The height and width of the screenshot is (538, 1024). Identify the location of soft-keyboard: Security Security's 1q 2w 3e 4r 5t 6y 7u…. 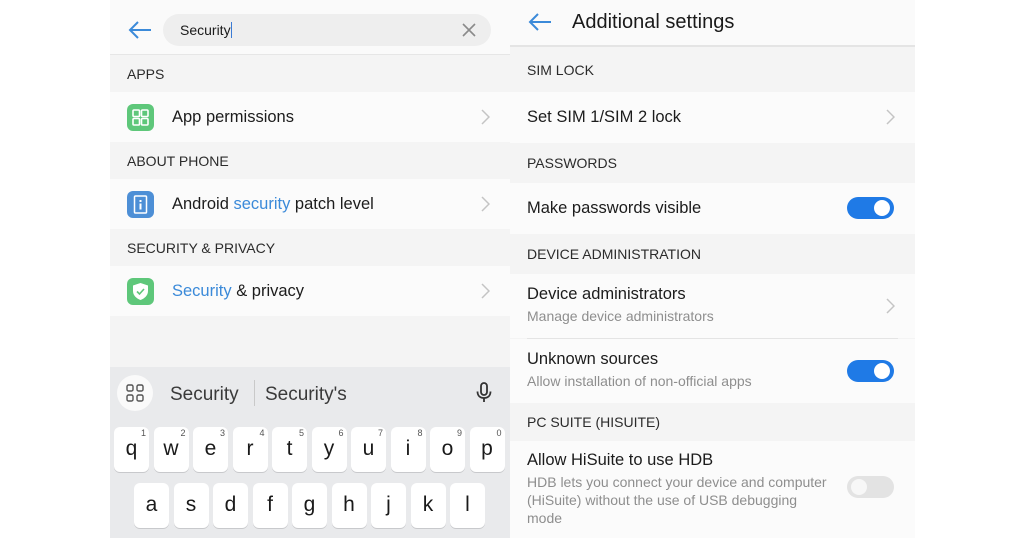
(310, 452).